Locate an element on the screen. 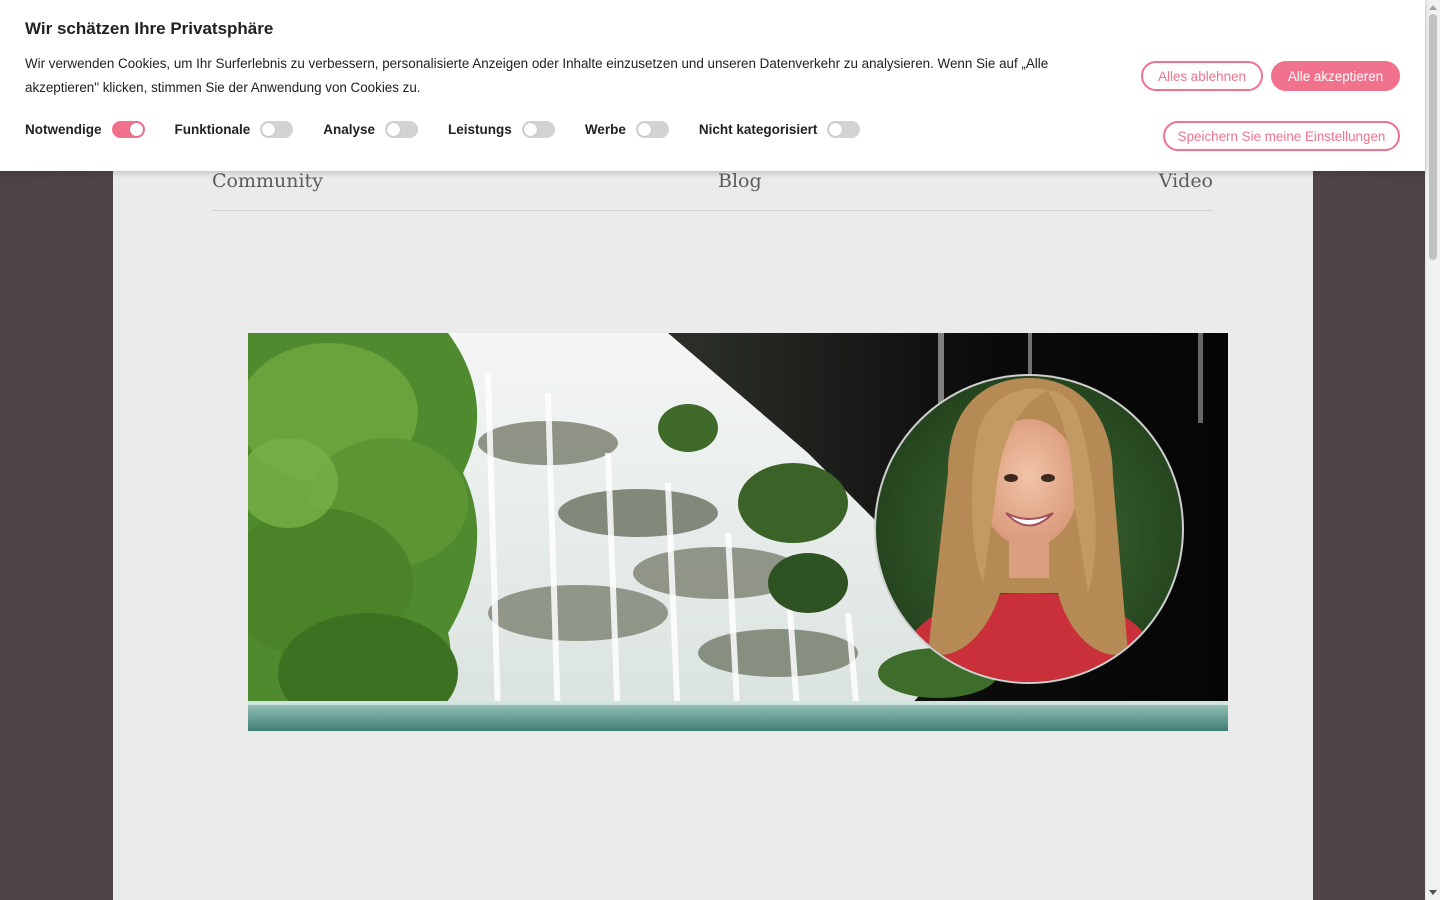 The image size is (1440, 900). toggle-switch-funktionale is located at coordinates (277, 129).